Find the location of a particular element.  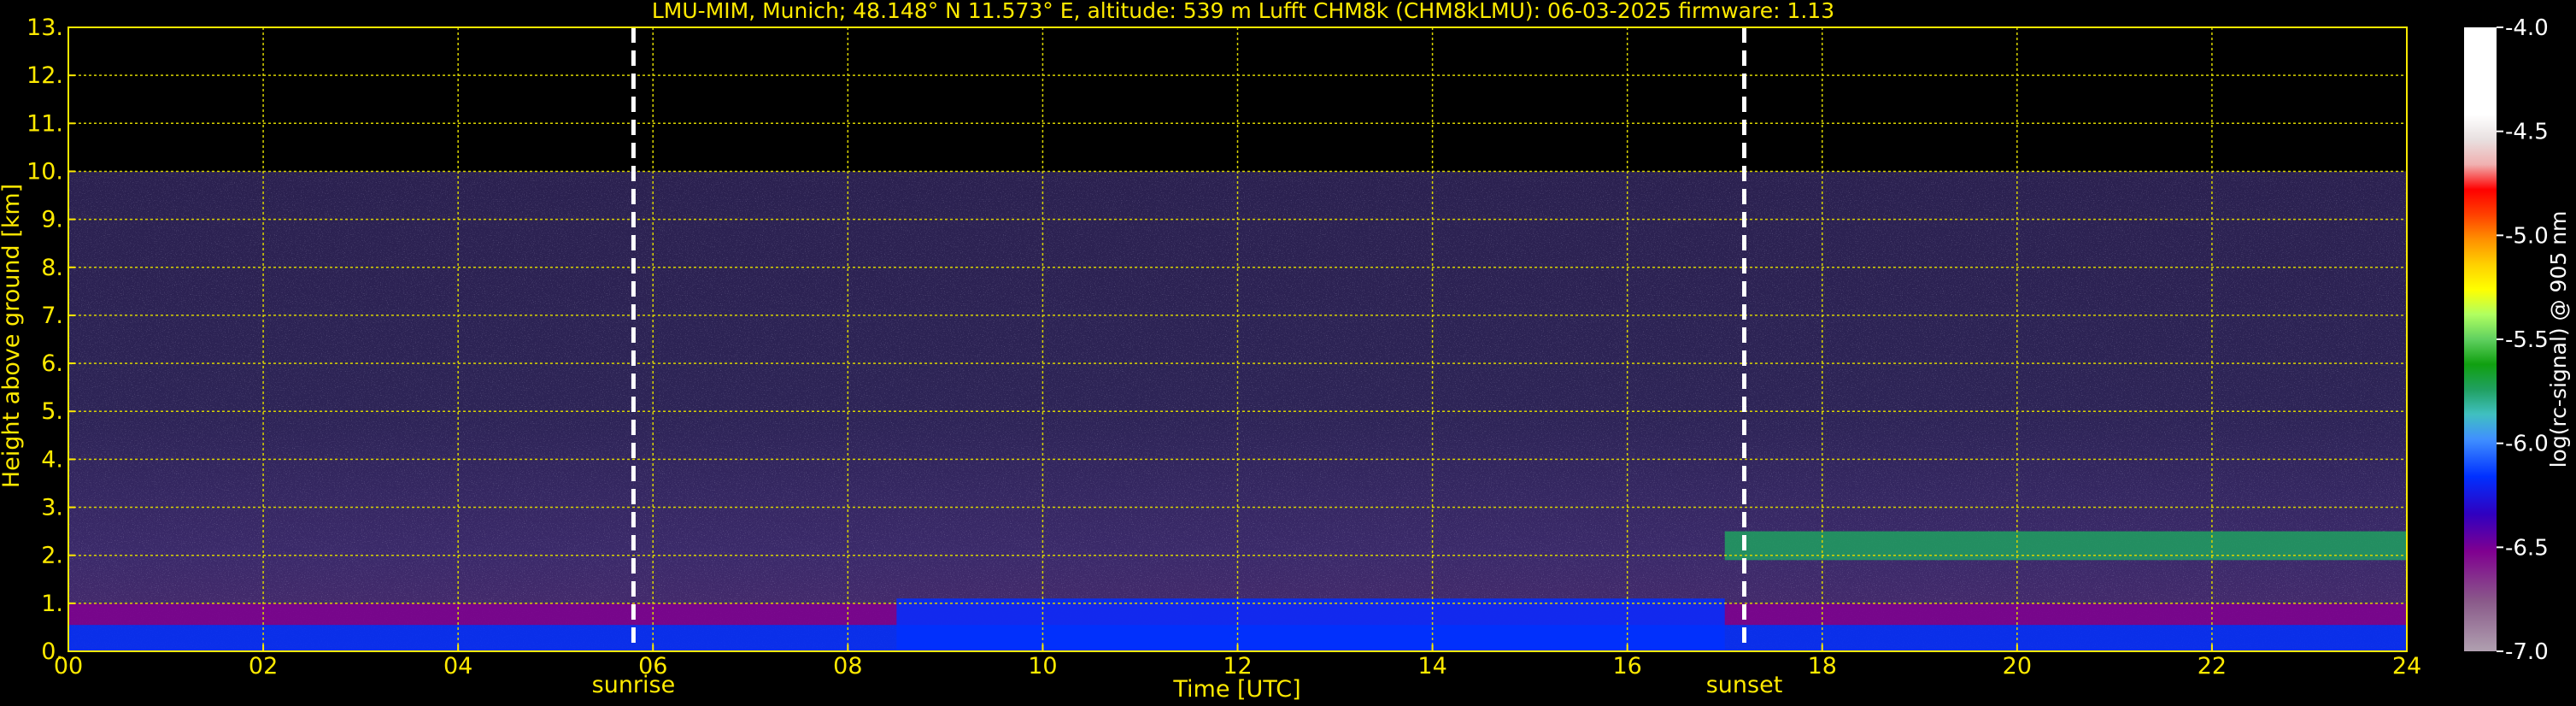

x-tick-label: 08 is located at coordinates (847, 666).